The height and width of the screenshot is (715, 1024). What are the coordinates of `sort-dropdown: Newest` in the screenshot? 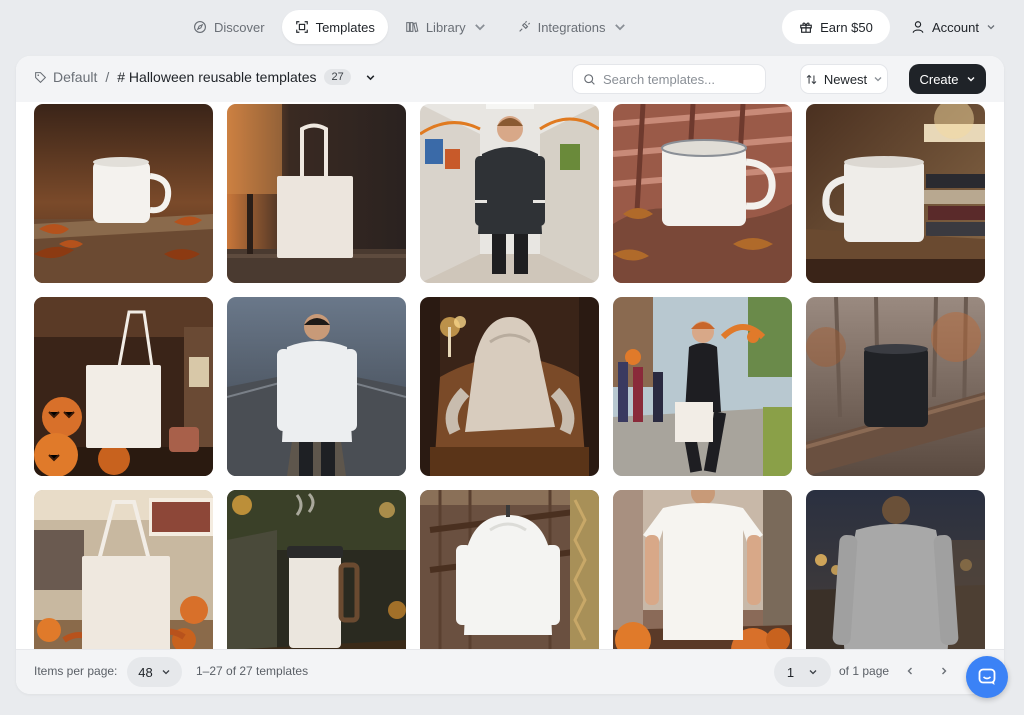 It's located at (844, 79).